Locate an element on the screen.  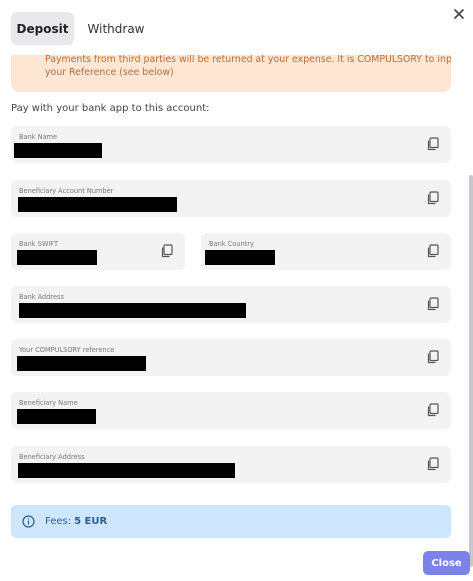
field-compulsory-reference: Your COMPULSORY reference is located at coordinates (231, 357).